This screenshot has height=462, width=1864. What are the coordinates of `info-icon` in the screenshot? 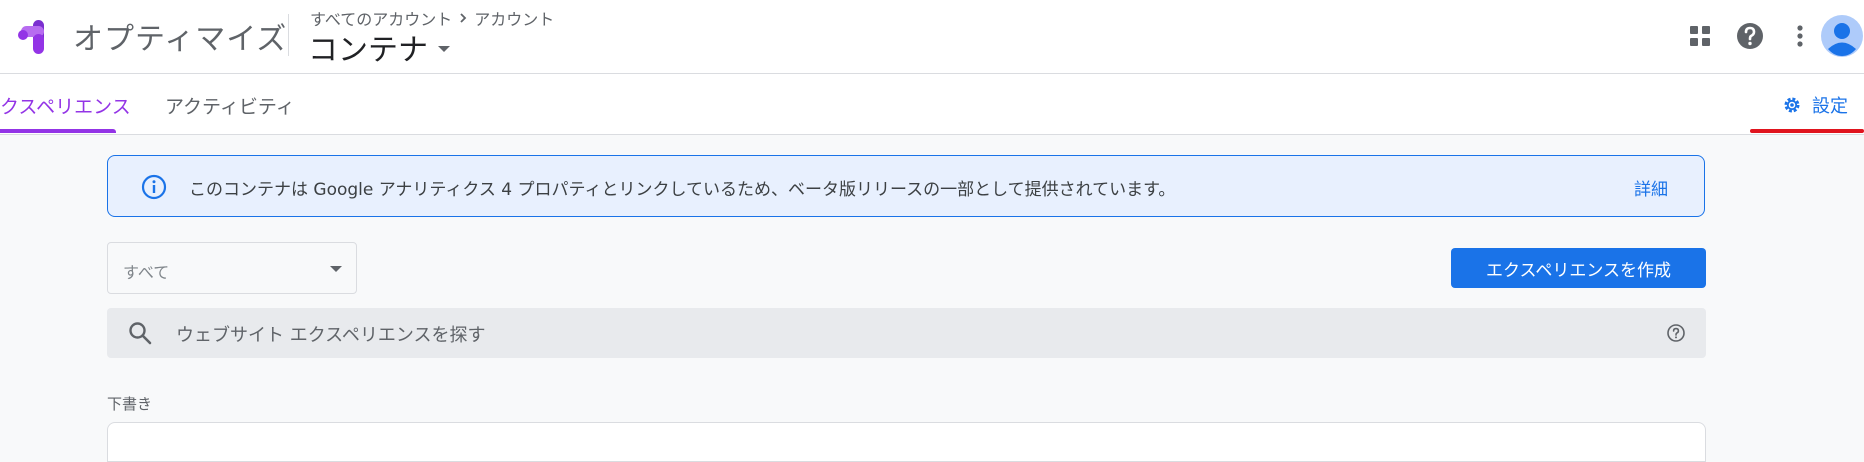 It's located at (154, 187).